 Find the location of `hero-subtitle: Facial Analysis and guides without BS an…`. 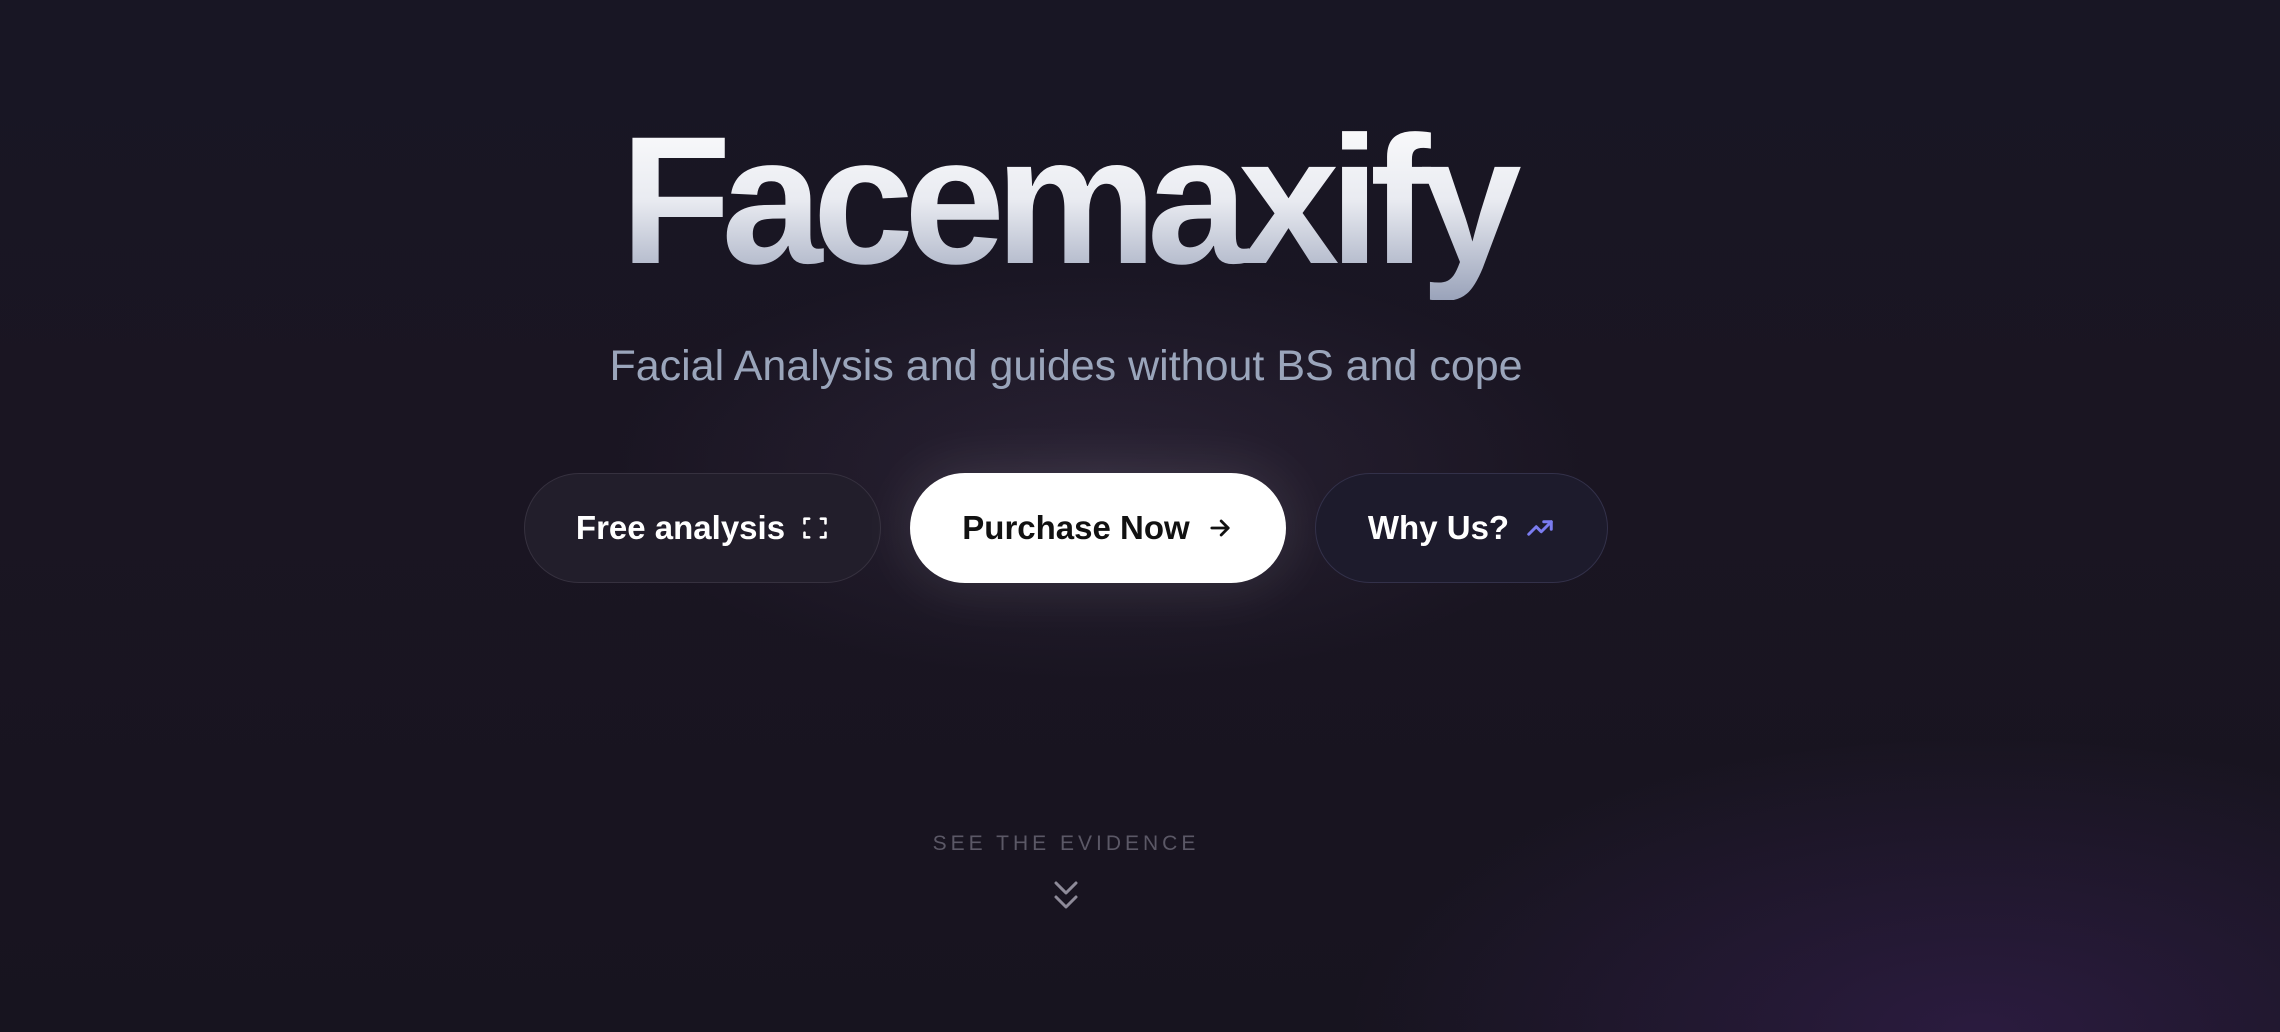

hero-subtitle: Facial Analysis and guides without BS an… is located at coordinates (1066, 366).